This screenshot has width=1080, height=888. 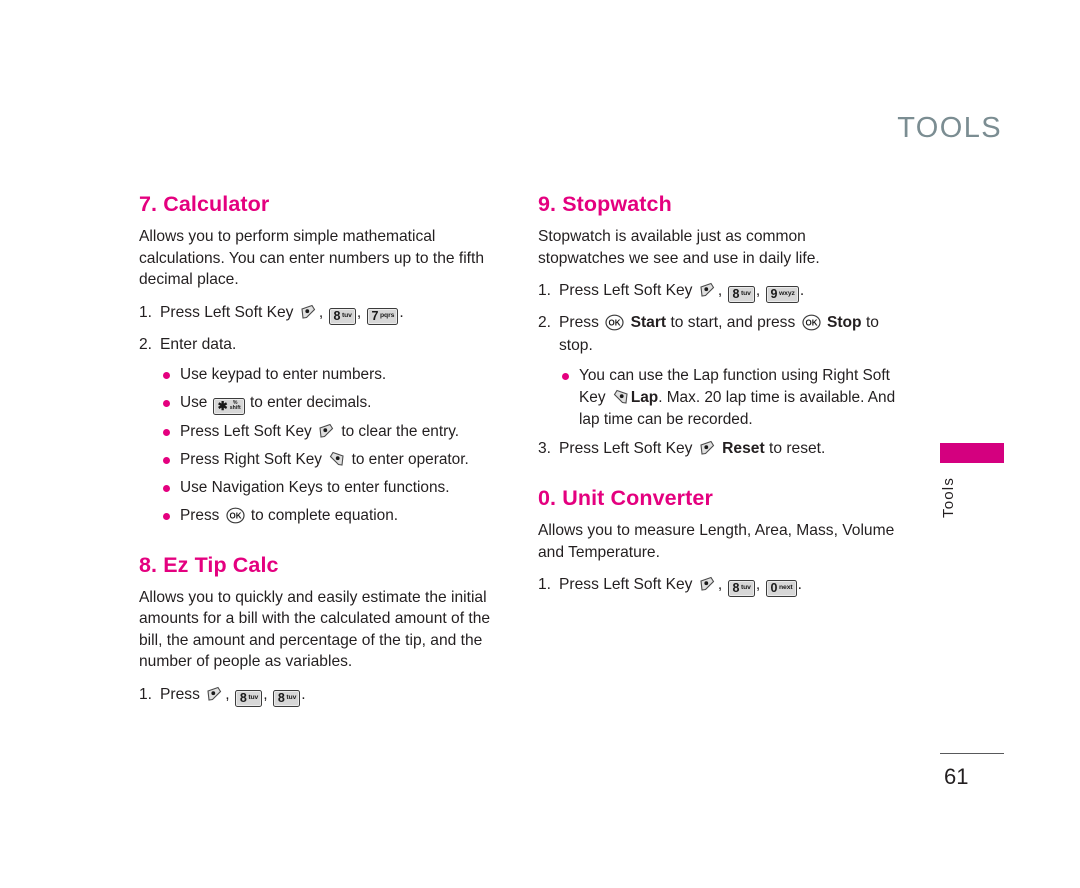 I want to click on steps-ez-tip-calc: 1. Press , 8 tuv, 8 tuv., so click(x=318, y=695).